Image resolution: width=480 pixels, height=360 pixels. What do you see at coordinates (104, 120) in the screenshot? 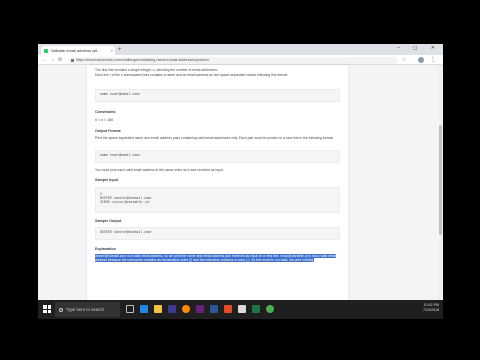
I see `constraints-value: 0 < n < 100` at bounding box center [104, 120].